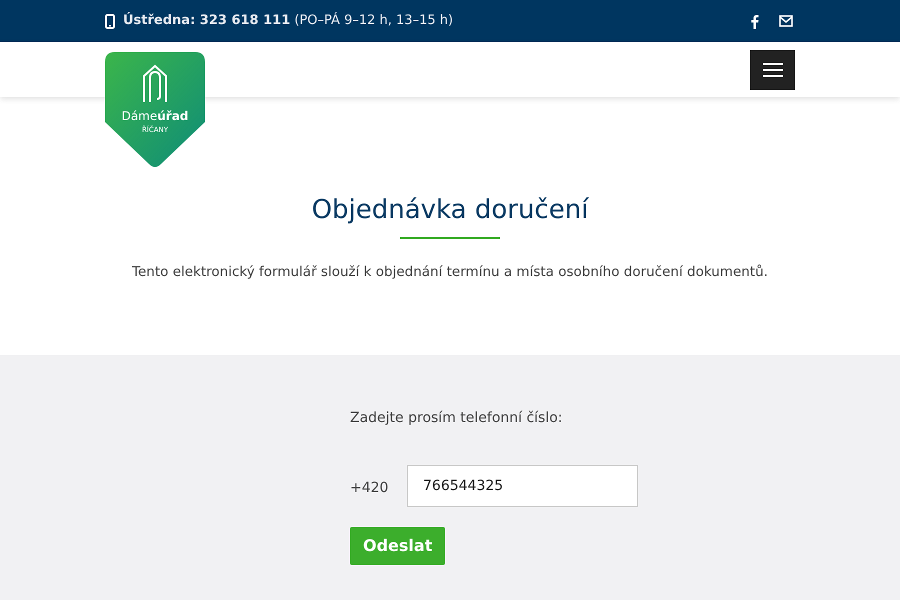 The image size is (900, 600). I want to click on phone-prefix: +420, so click(370, 488).